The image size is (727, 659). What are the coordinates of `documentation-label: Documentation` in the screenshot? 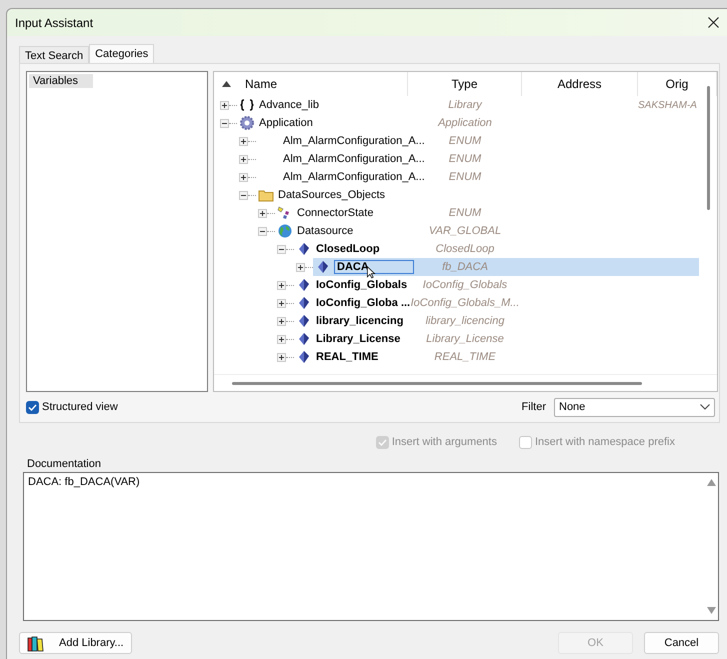 It's located at (64, 463).